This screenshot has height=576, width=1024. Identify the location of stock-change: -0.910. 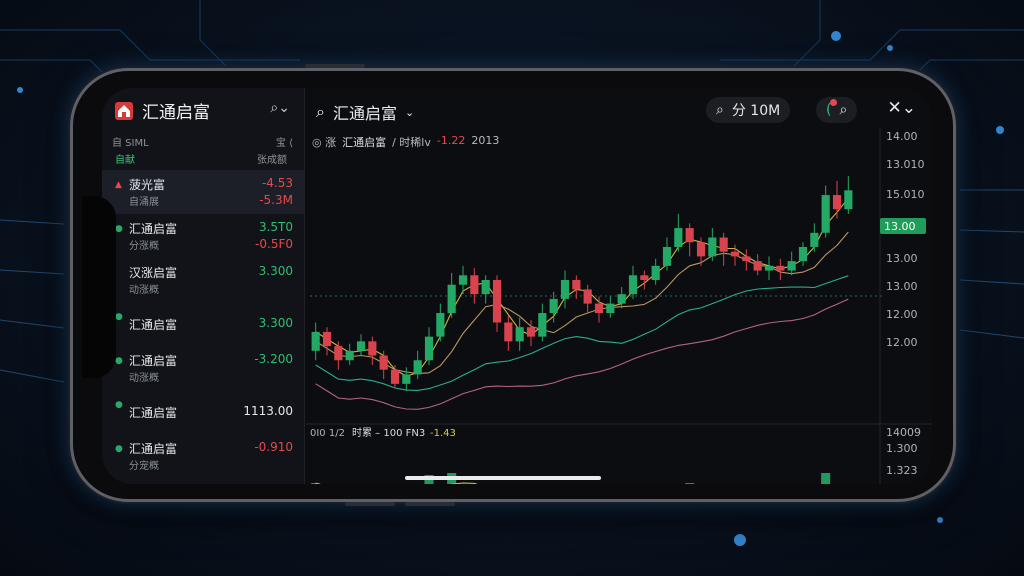
(273, 447).